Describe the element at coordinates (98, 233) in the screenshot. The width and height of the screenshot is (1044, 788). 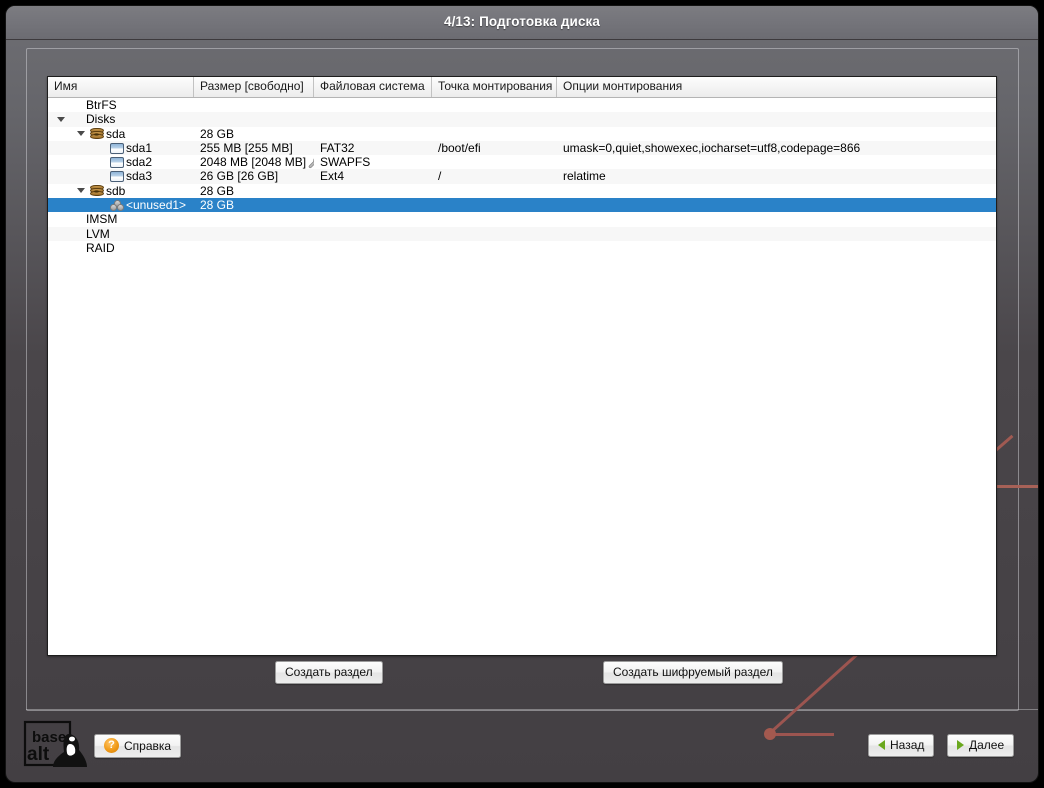
I see `tree-row-label: LVM` at that location.